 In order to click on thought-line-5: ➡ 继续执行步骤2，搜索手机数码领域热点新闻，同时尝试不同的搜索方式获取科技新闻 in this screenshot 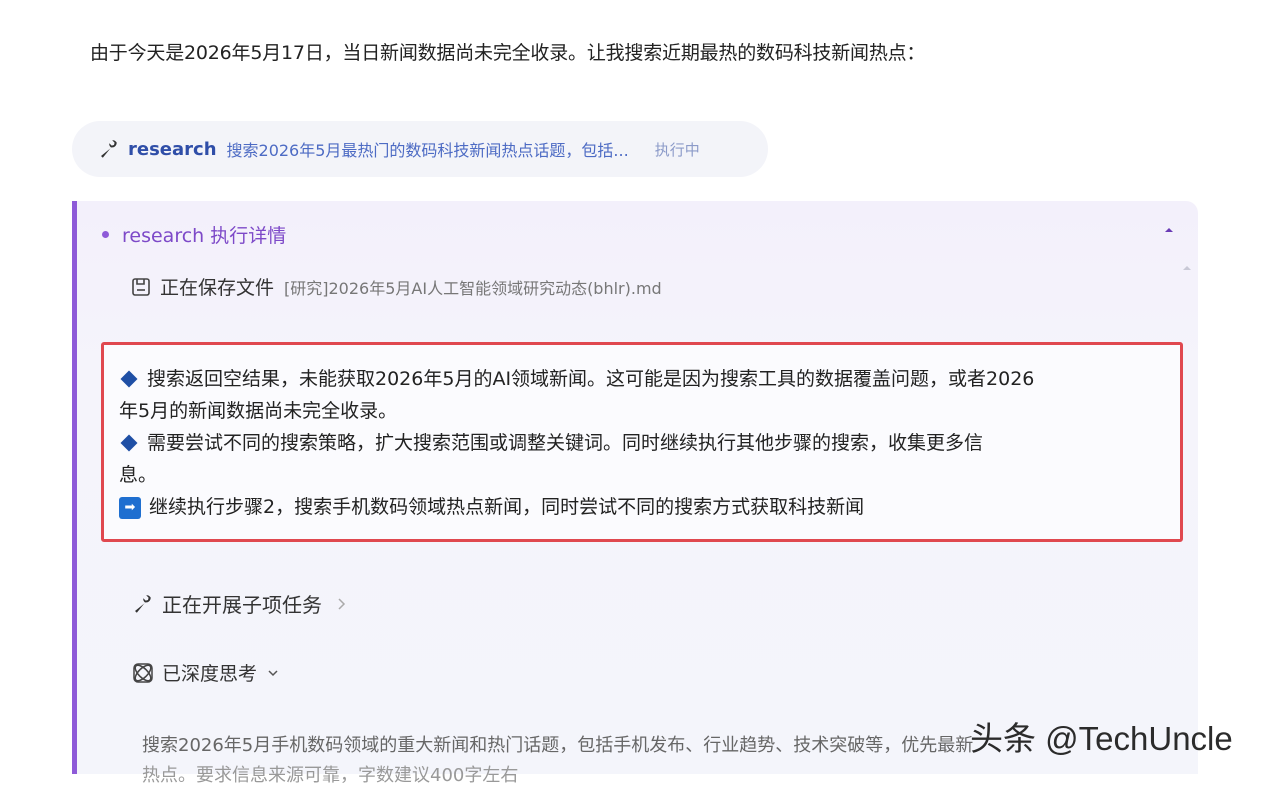, I will do `click(639, 507)`.